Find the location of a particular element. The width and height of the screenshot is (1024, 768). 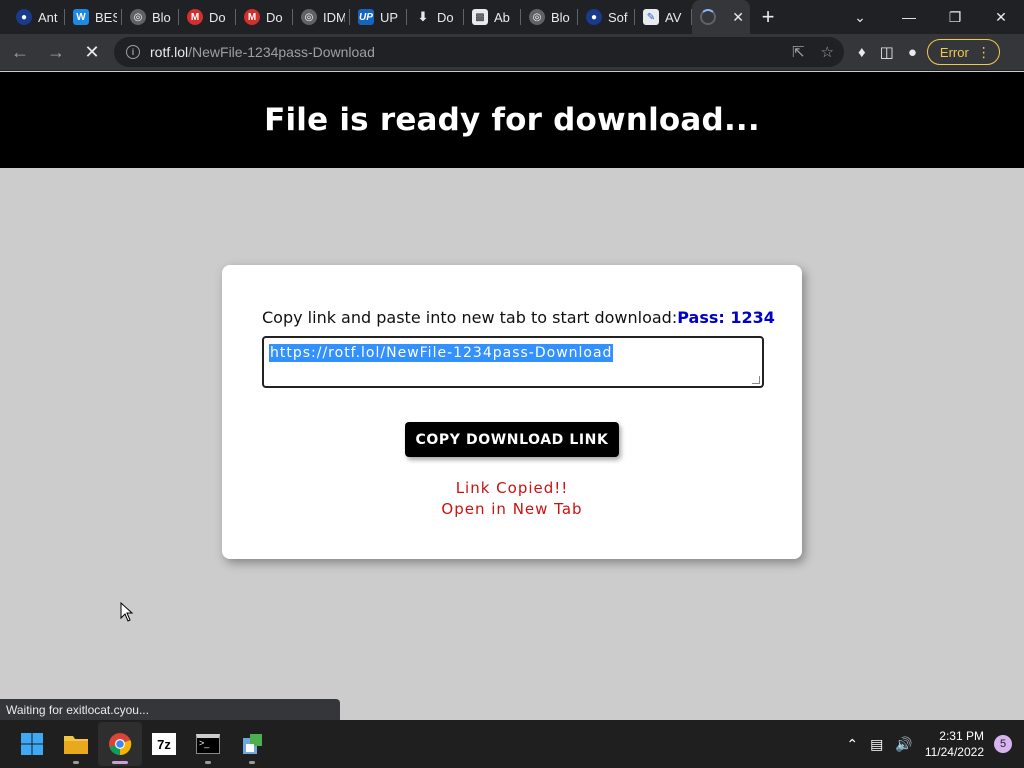

close-tab-icon: ✕ is located at coordinates (738, 17).